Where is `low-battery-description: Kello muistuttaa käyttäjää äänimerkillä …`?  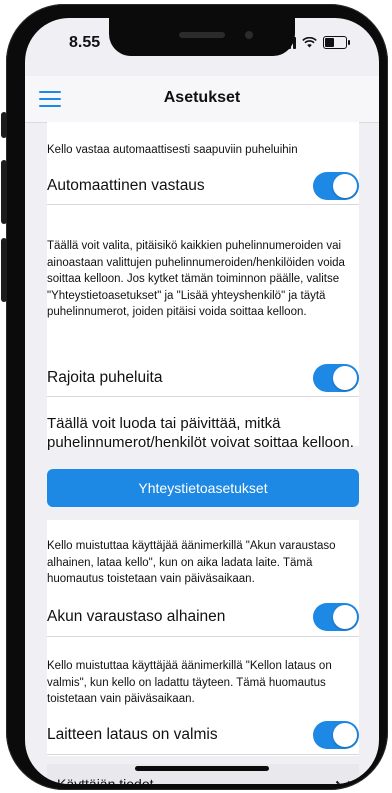
low-battery-description: Kello muistuttaa käyttäjää äänimerkillä … is located at coordinates (191, 562).